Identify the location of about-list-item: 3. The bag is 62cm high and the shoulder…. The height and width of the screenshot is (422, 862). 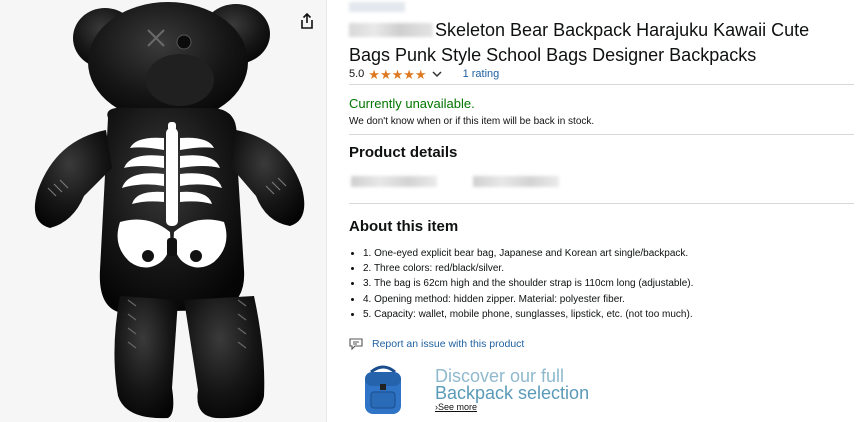
(528, 283).